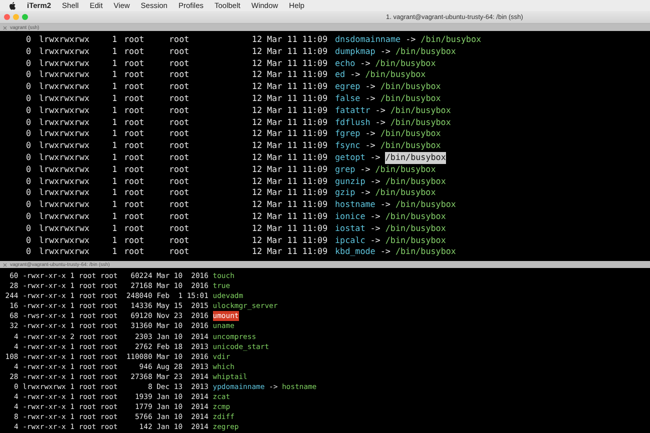 The image size is (650, 433). What do you see at coordinates (12, 6) in the screenshot?
I see `apple-logo-icon` at bounding box center [12, 6].